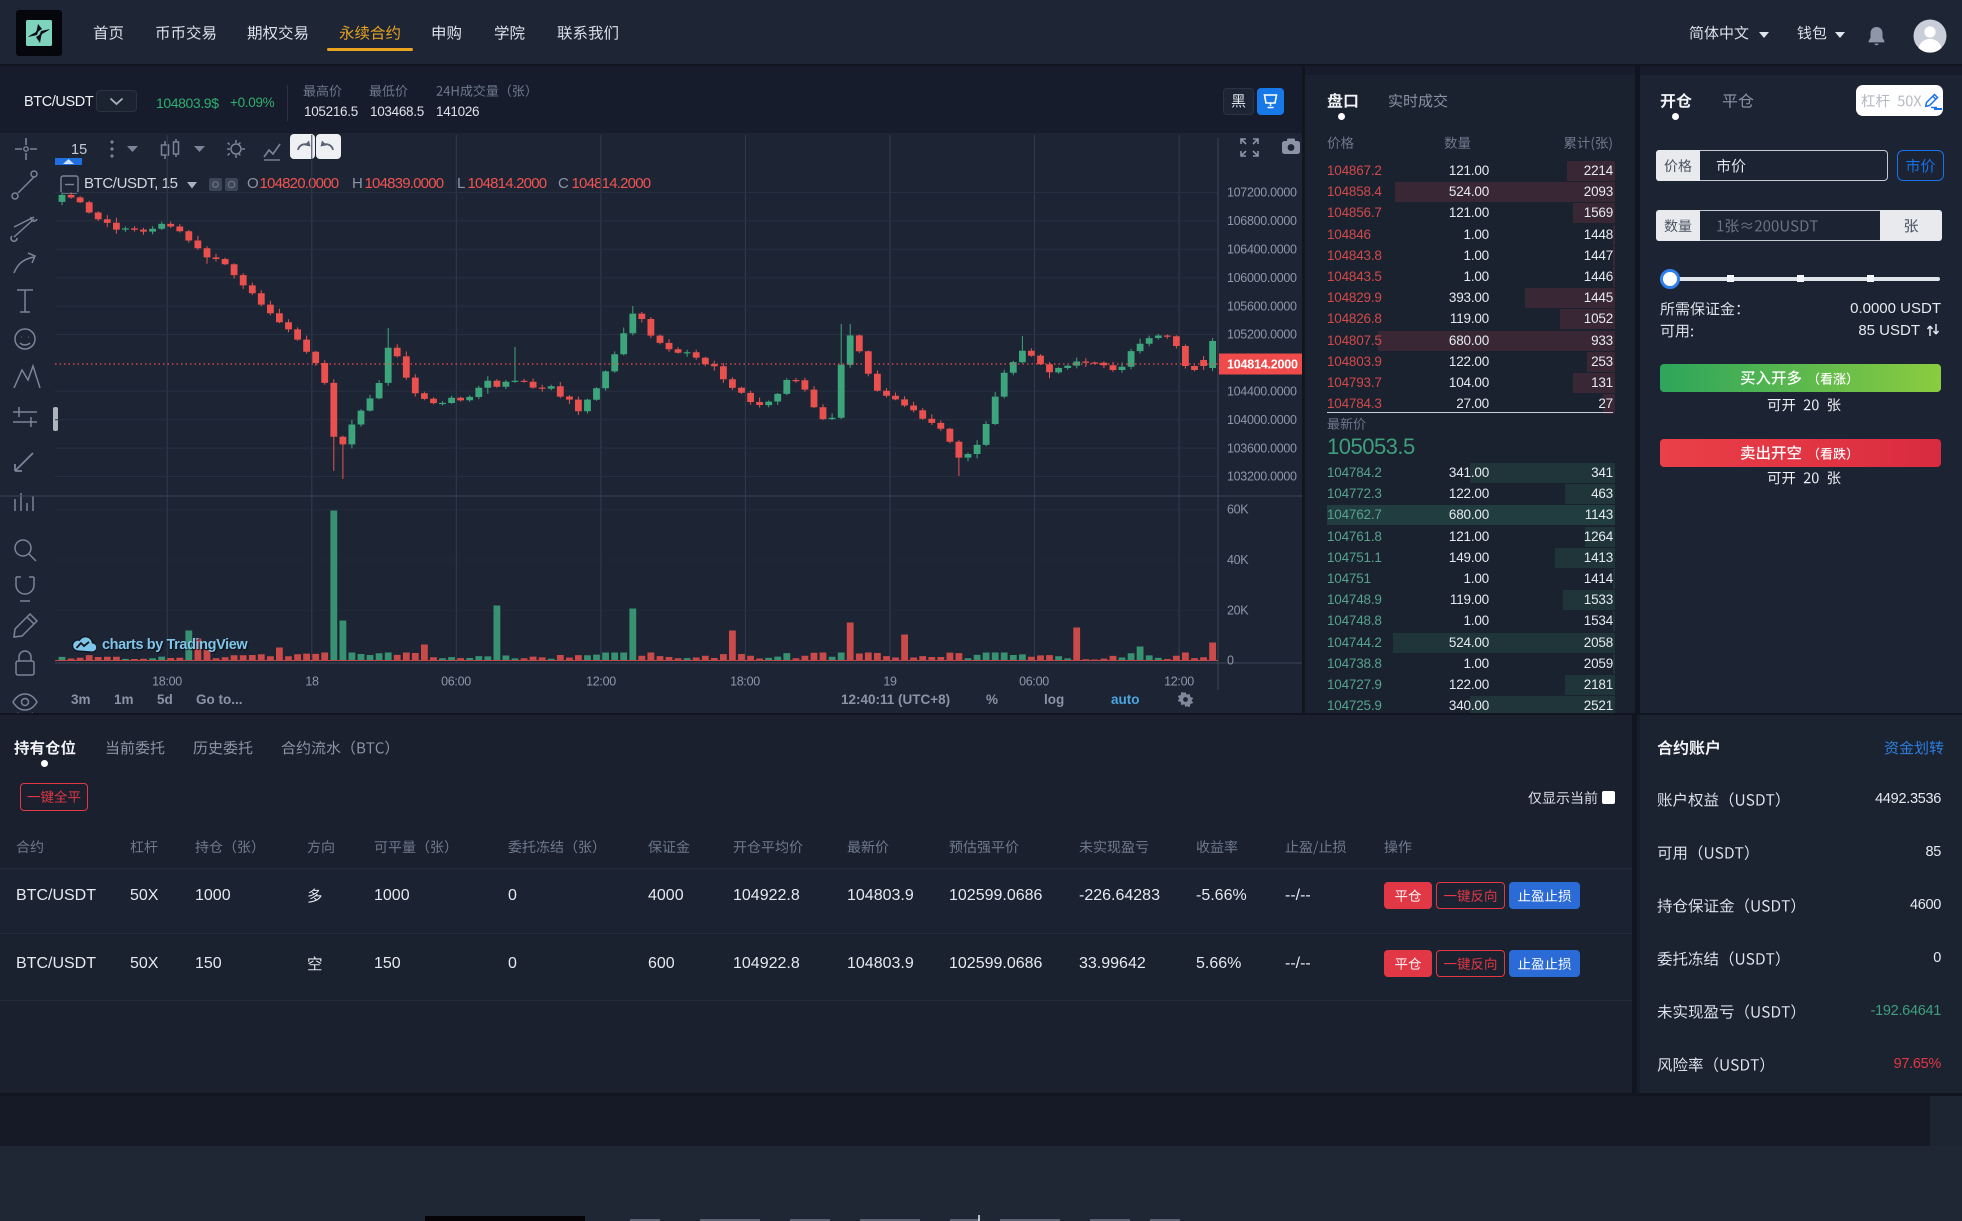 The width and height of the screenshot is (1962, 1221). Describe the element at coordinates (1262, 365) in the screenshot. I see `svg-text: 104814.2000` at that location.